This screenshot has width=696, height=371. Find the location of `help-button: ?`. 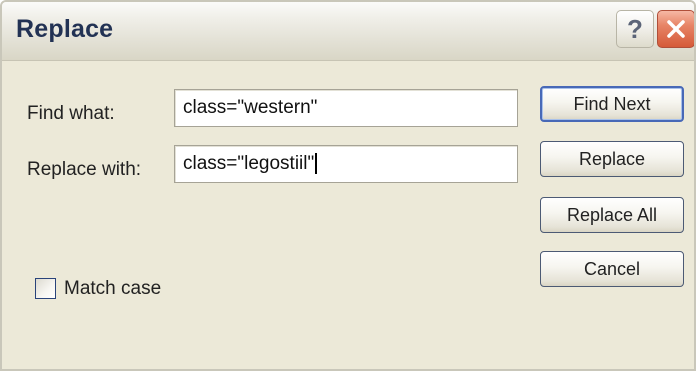

help-button: ? is located at coordinates (635, 29).